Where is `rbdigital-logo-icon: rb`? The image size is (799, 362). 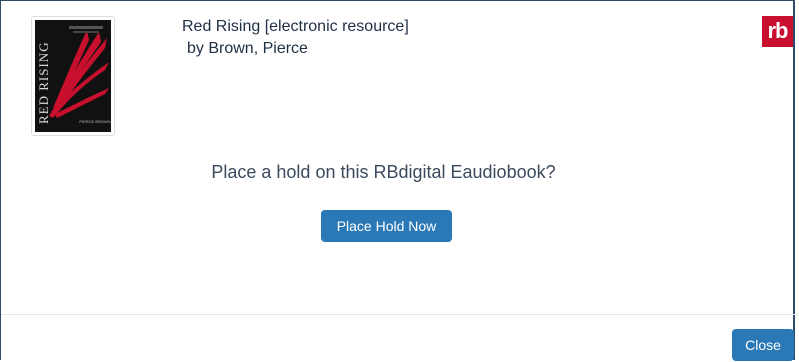
rbdigital-logo-icon: rb is located at coordinates (777, 31).